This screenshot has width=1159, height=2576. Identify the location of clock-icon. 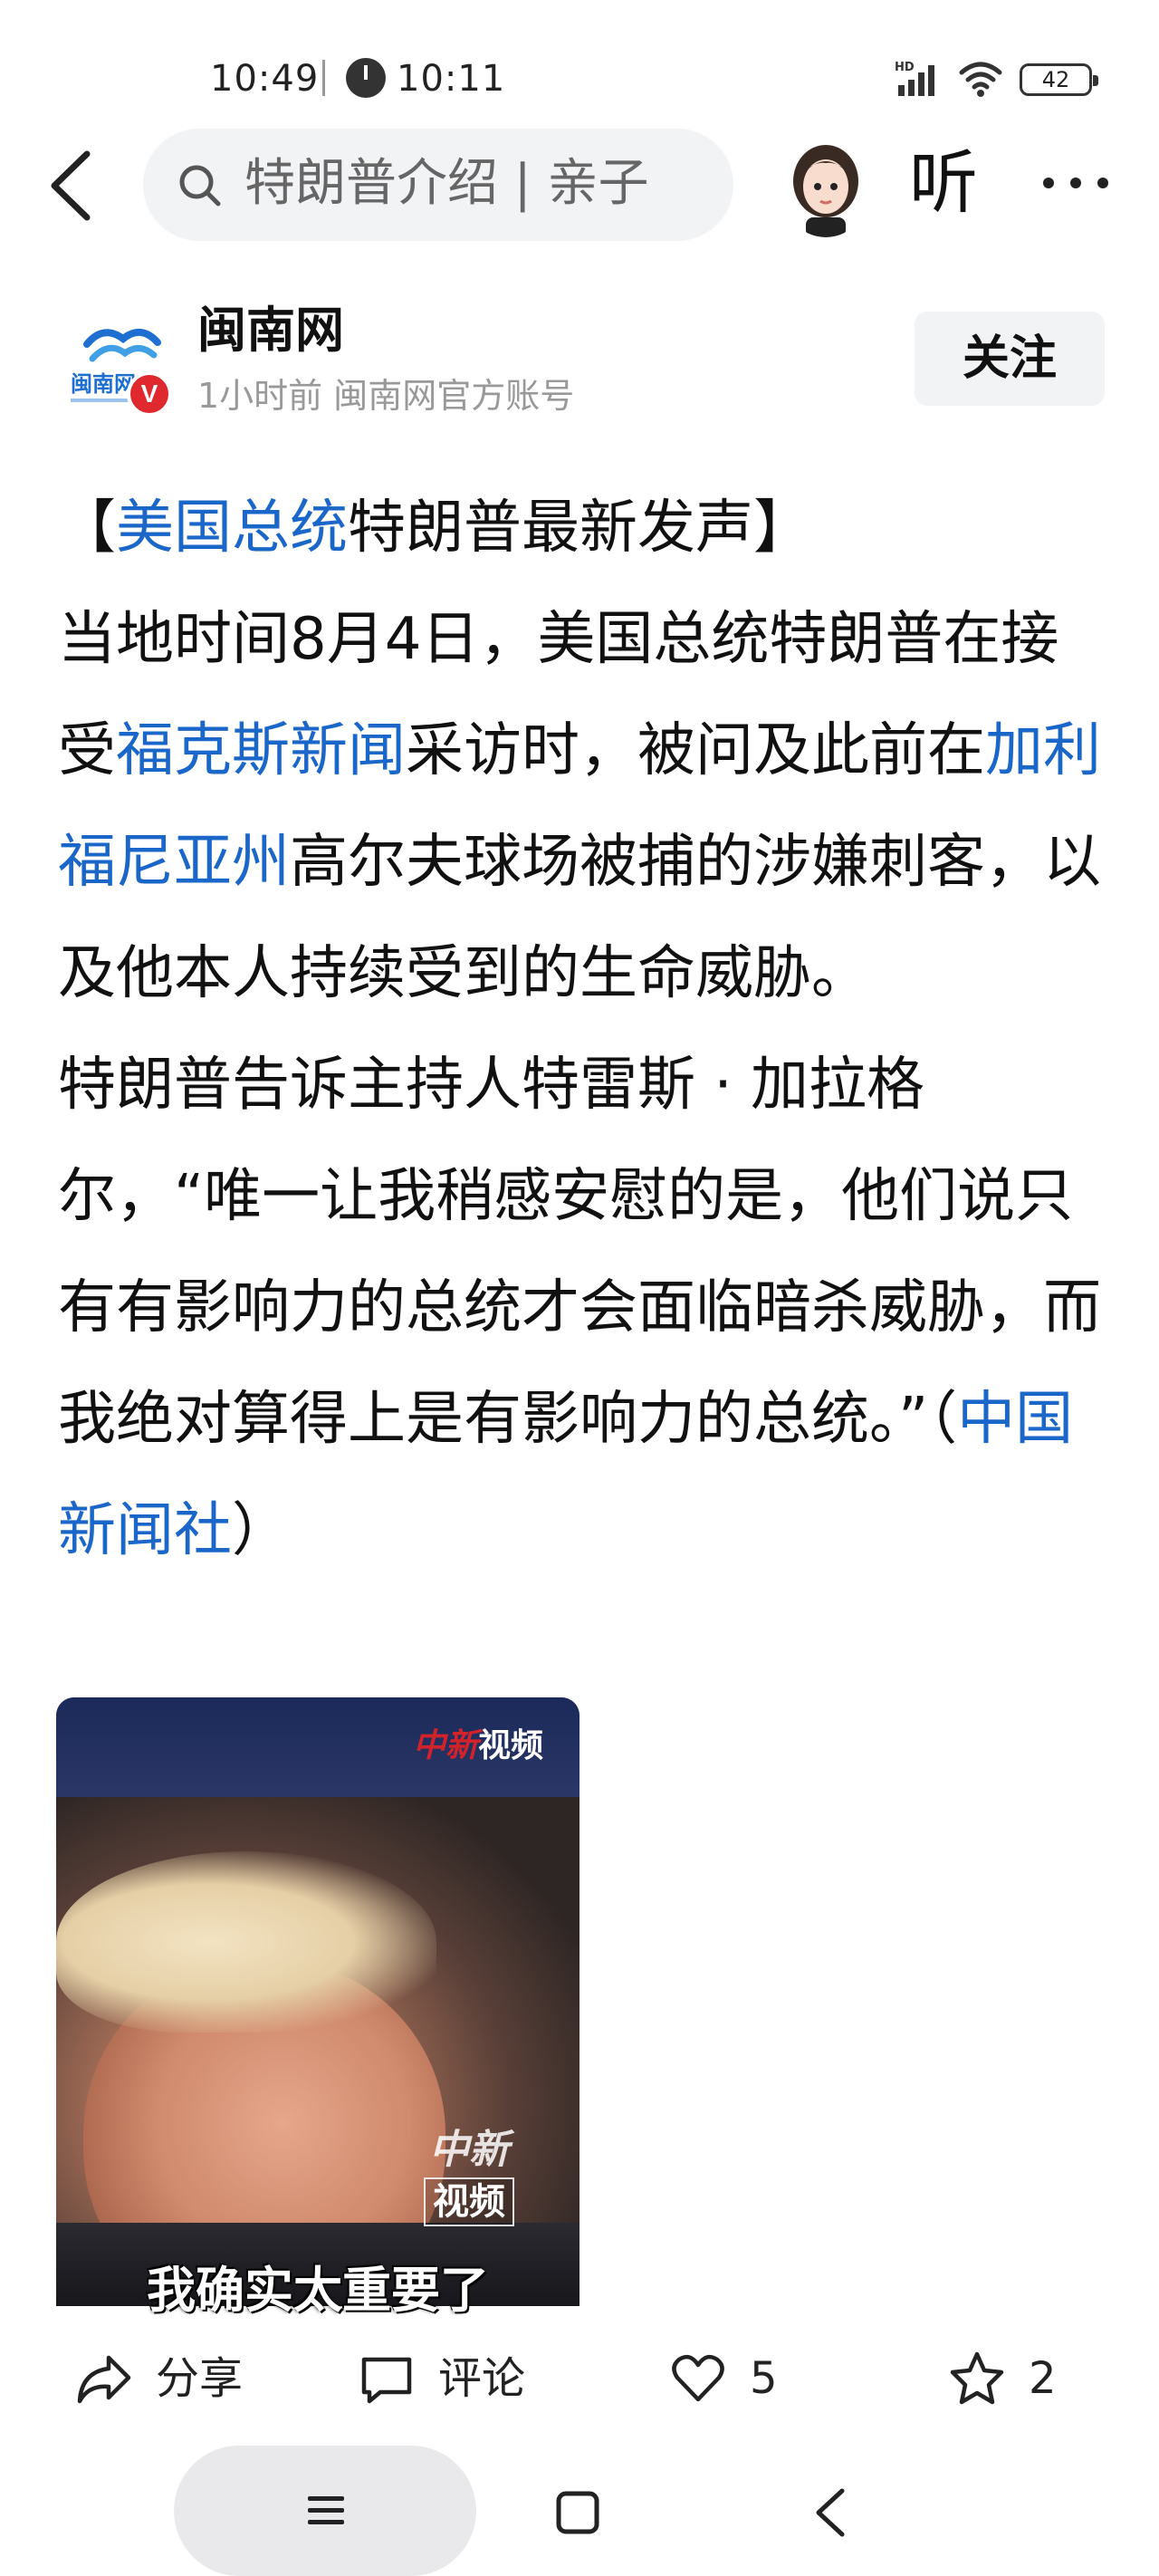
(366, 78).